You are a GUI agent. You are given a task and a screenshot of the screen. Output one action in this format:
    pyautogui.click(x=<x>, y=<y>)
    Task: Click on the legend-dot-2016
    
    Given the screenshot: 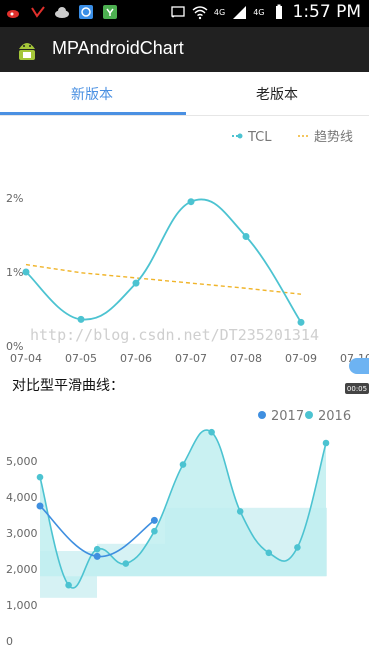 What is the action you would take?
    pyautogui.click(x=309, y=415)
    